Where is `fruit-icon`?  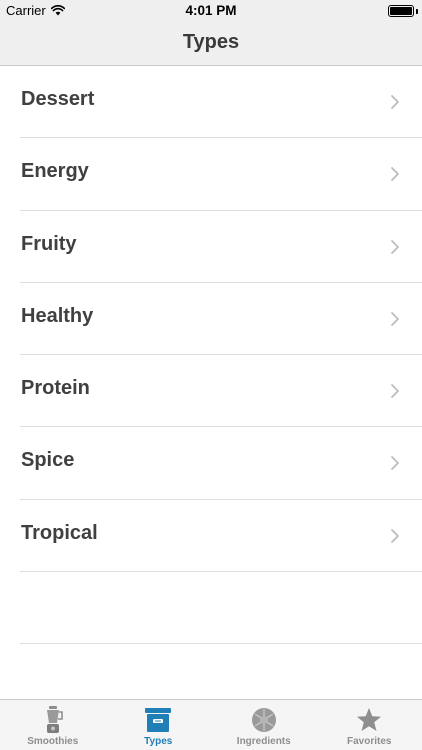 fruit-icon is located at coordinates (264, 720).